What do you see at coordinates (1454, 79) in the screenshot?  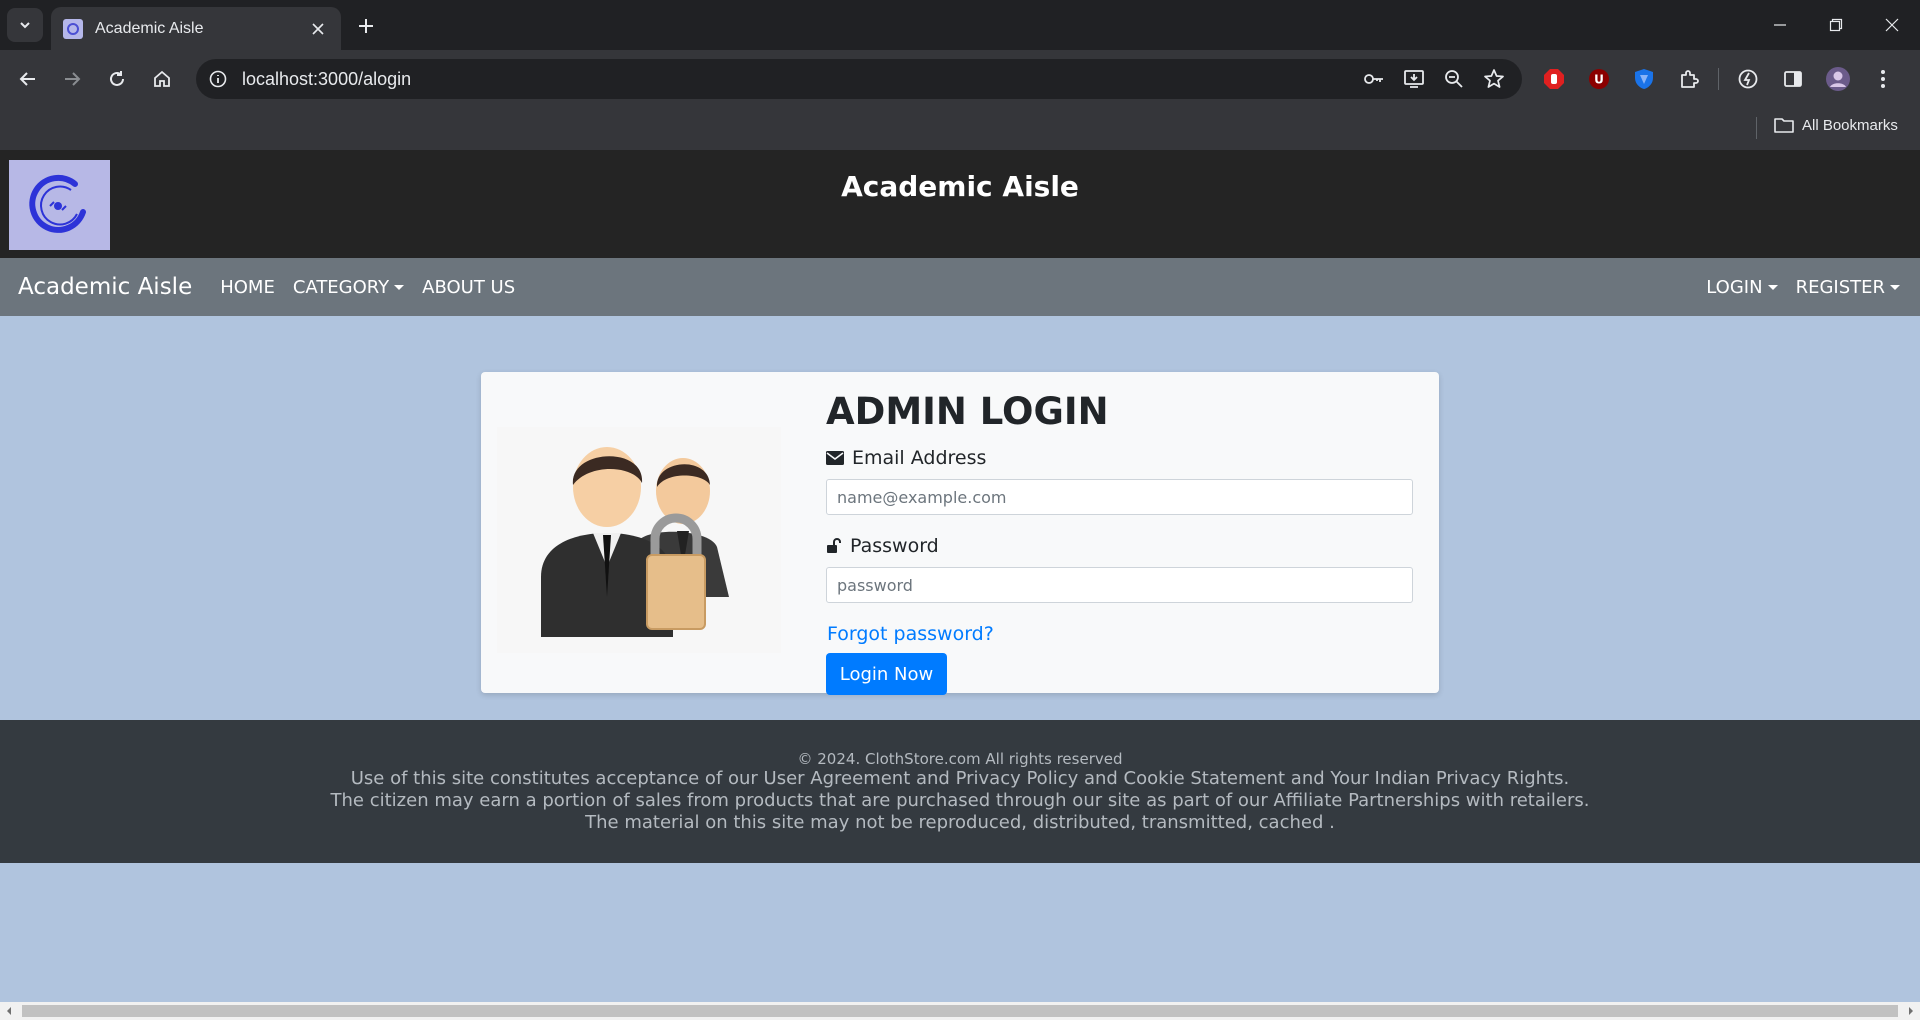 I see `zoom-icon` at bounding box center [1454, 79].